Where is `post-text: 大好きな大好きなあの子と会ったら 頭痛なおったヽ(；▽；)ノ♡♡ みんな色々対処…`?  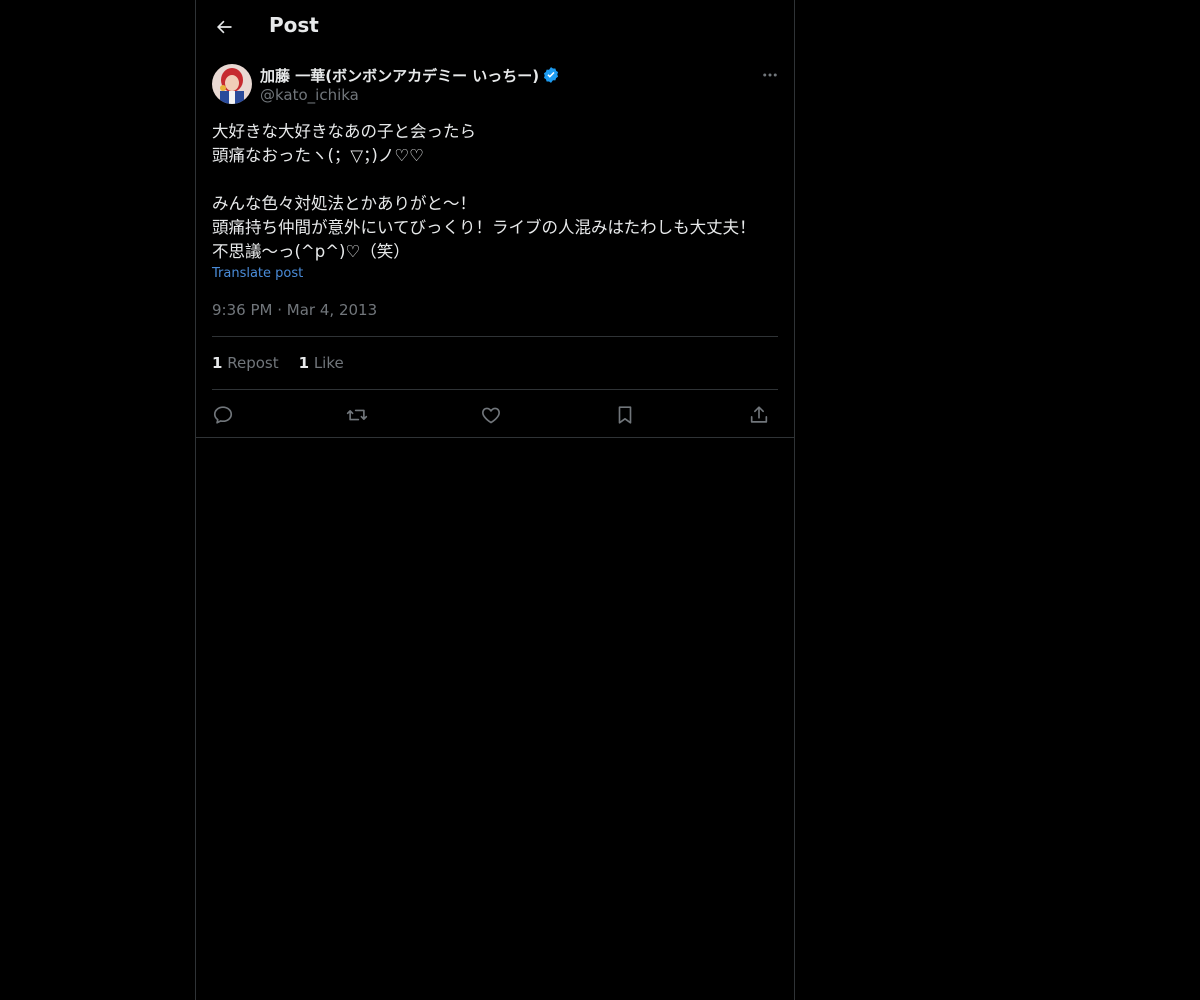
post-text: 大好きな大好きなあの子と会ったら 頭痛なおったヽ(；▽；)ノ♡♡ みんな色々対処… is located at coordinates (495, 192).